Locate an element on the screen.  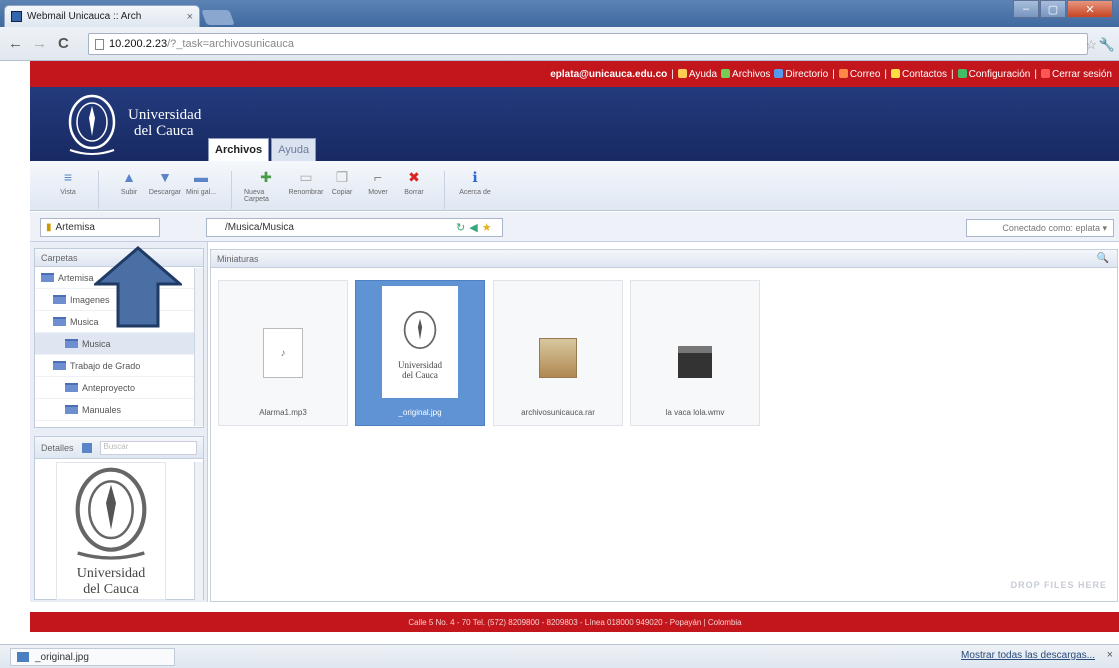
file-name: archivosunicauca.rar is located at coordinates (558, 412).